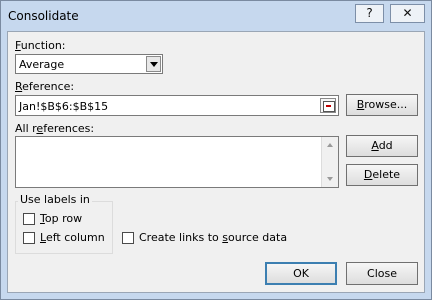  What do you see at coordinates (89, 64) in the screenshot?
I see `function-select: Average` at bounding box center [89, 64].